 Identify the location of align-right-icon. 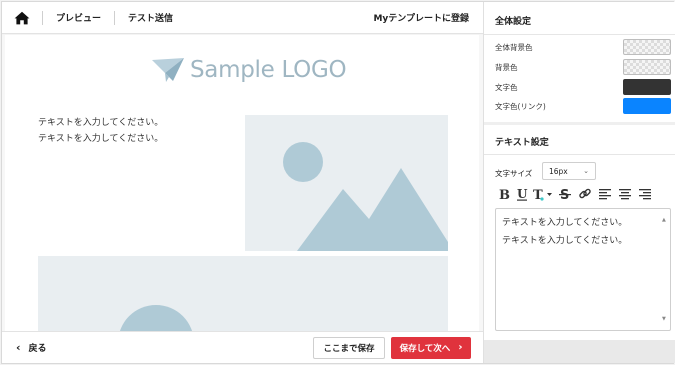
(645, 194).